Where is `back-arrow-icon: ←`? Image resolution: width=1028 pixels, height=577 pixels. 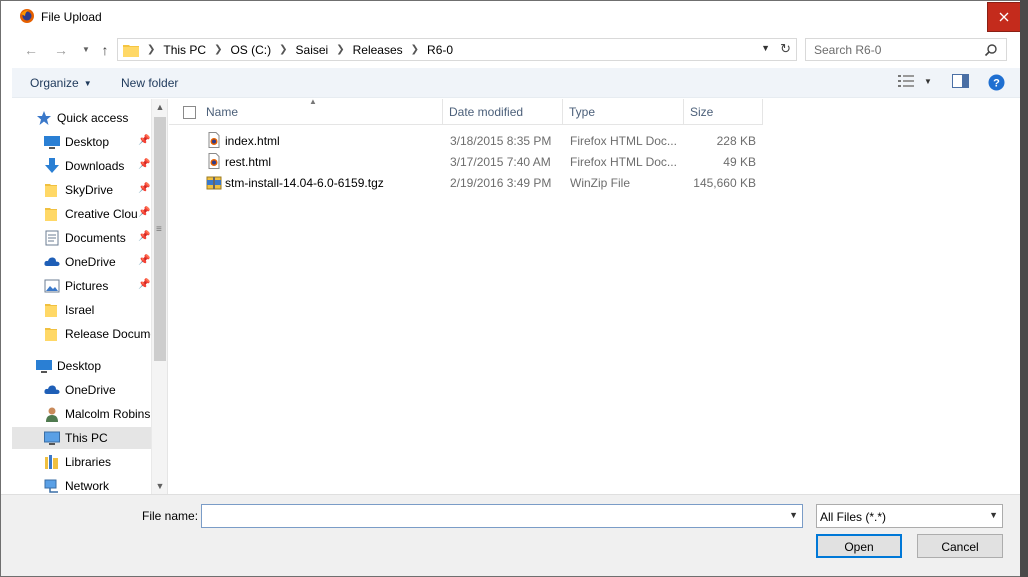 back-arrow-icon: ← is located at coordinates (31, 50).